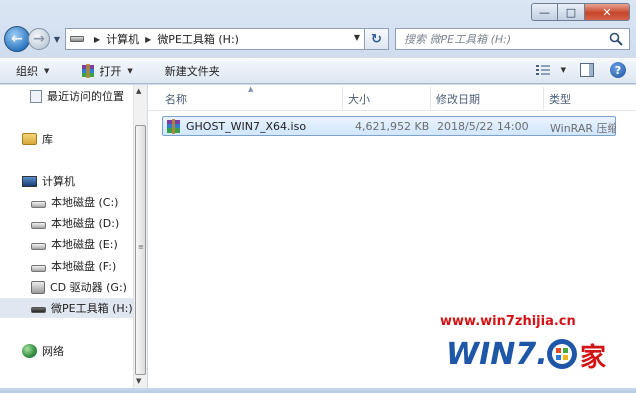 Image resolution: width=636 pixels, height=393 pixels. I want to click on open-label: 打开, so click(110, 71).